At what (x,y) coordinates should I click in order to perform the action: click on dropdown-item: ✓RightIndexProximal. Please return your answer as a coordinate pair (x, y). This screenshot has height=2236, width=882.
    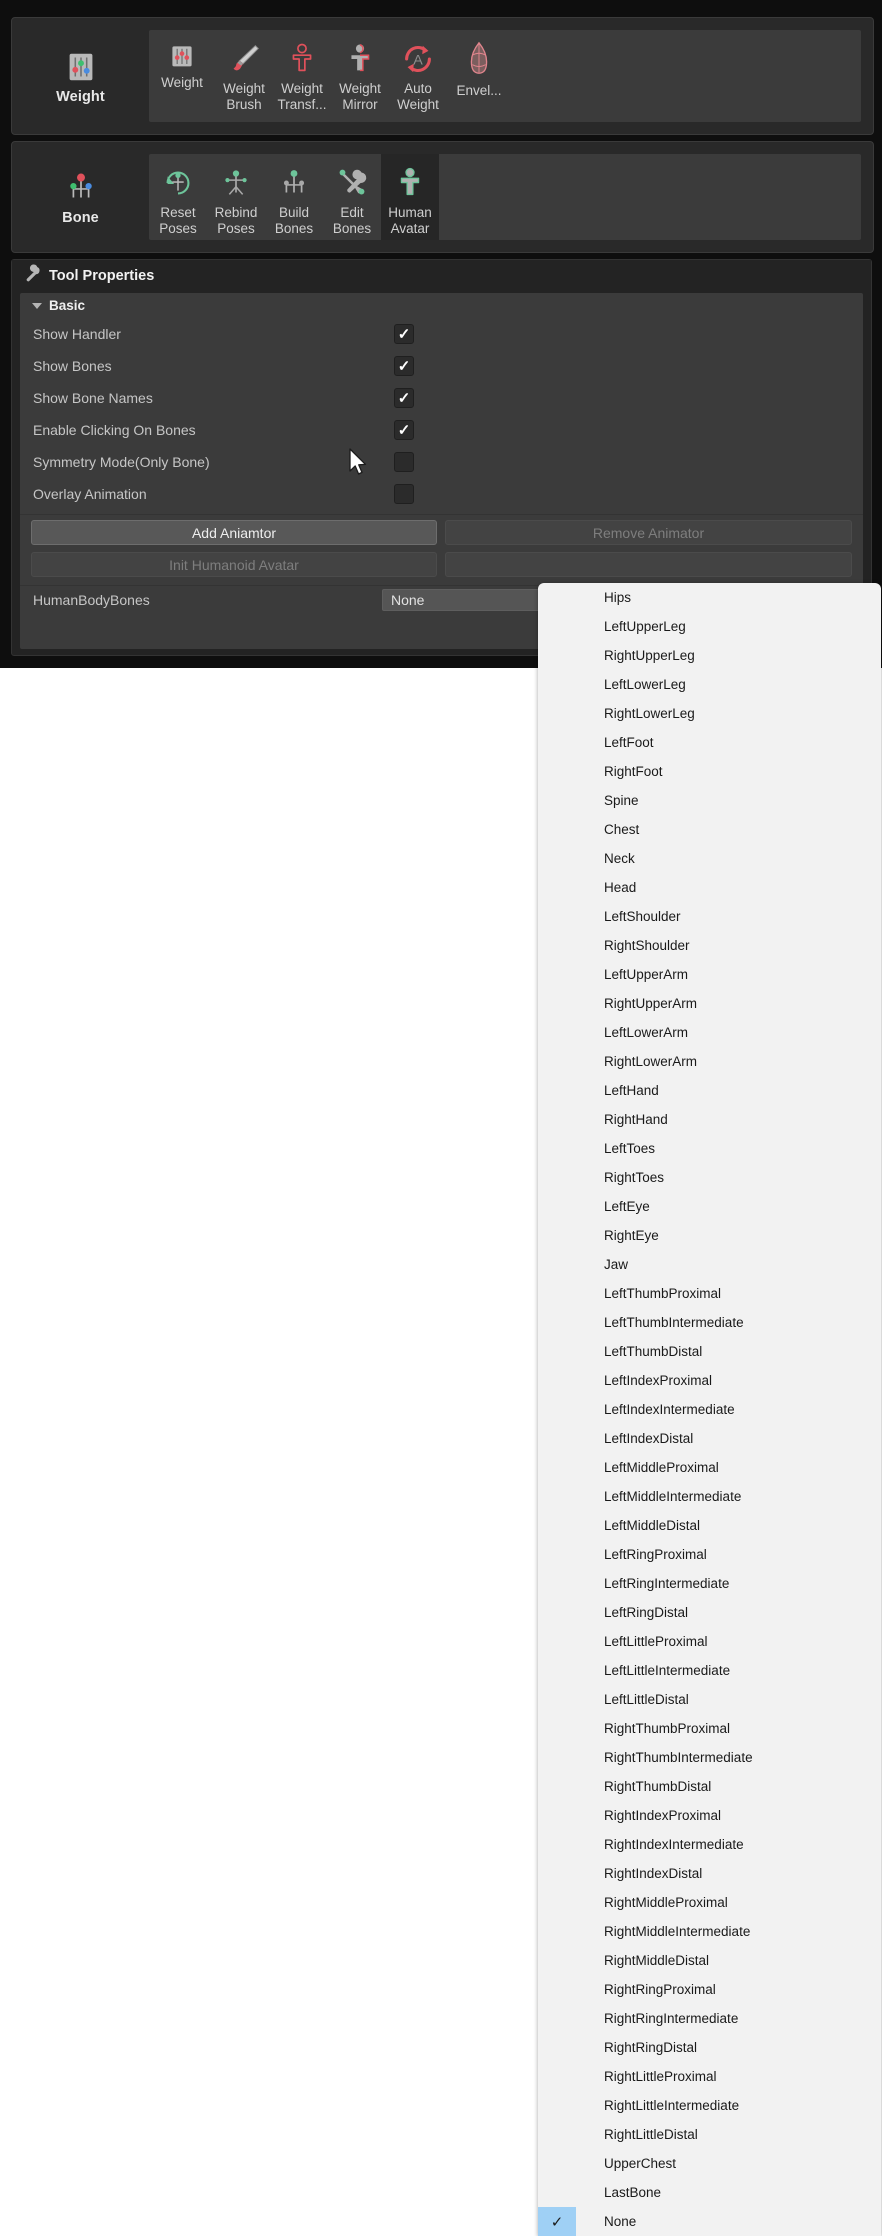
    Looking at the image, I should click on (709, 1815).